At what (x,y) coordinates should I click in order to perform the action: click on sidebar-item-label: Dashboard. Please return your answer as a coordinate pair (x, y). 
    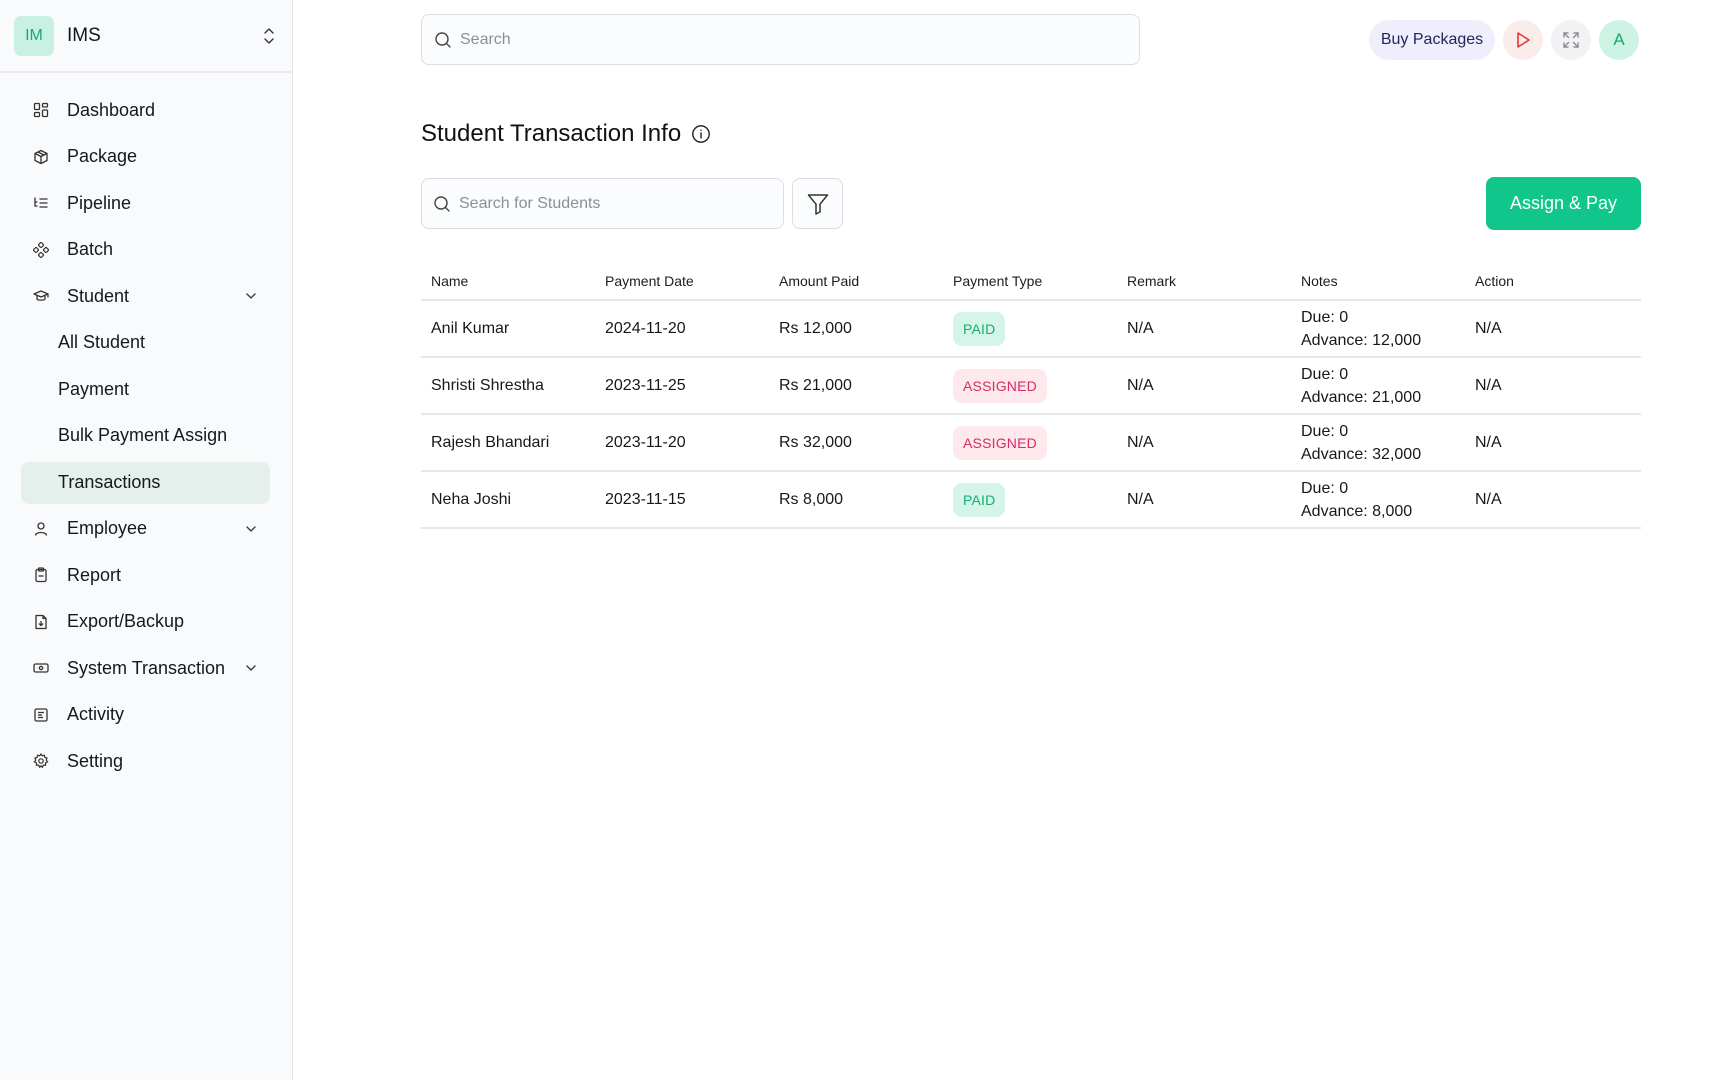
    Looking at the image, I should click on (111, 109).